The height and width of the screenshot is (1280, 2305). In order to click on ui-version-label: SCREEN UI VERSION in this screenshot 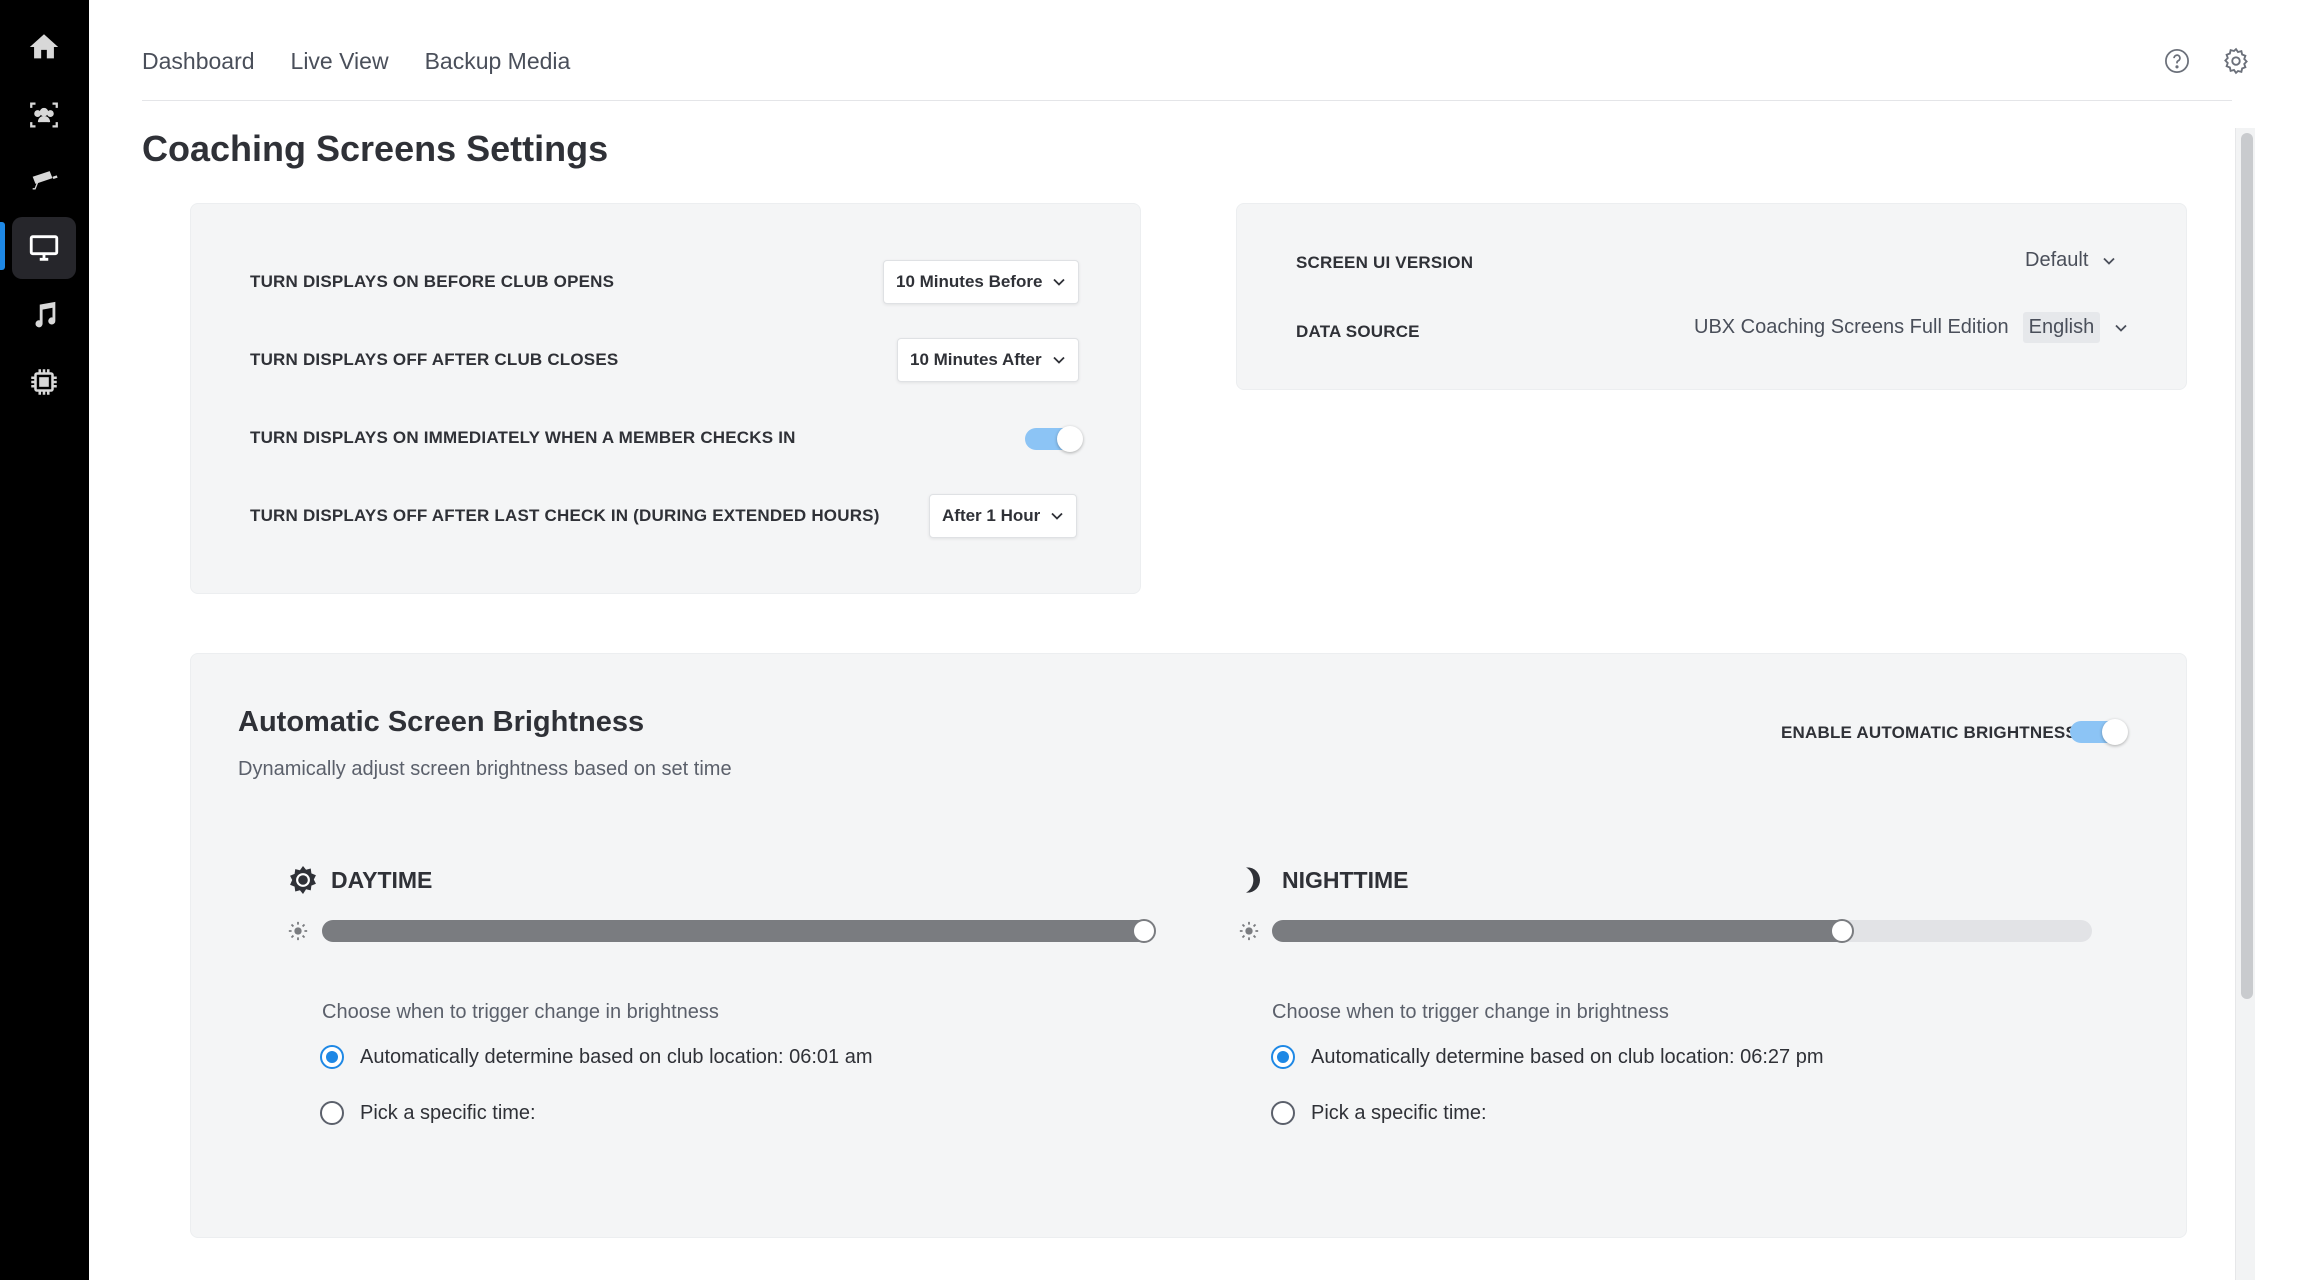, I will do `click(1385, 262)`.